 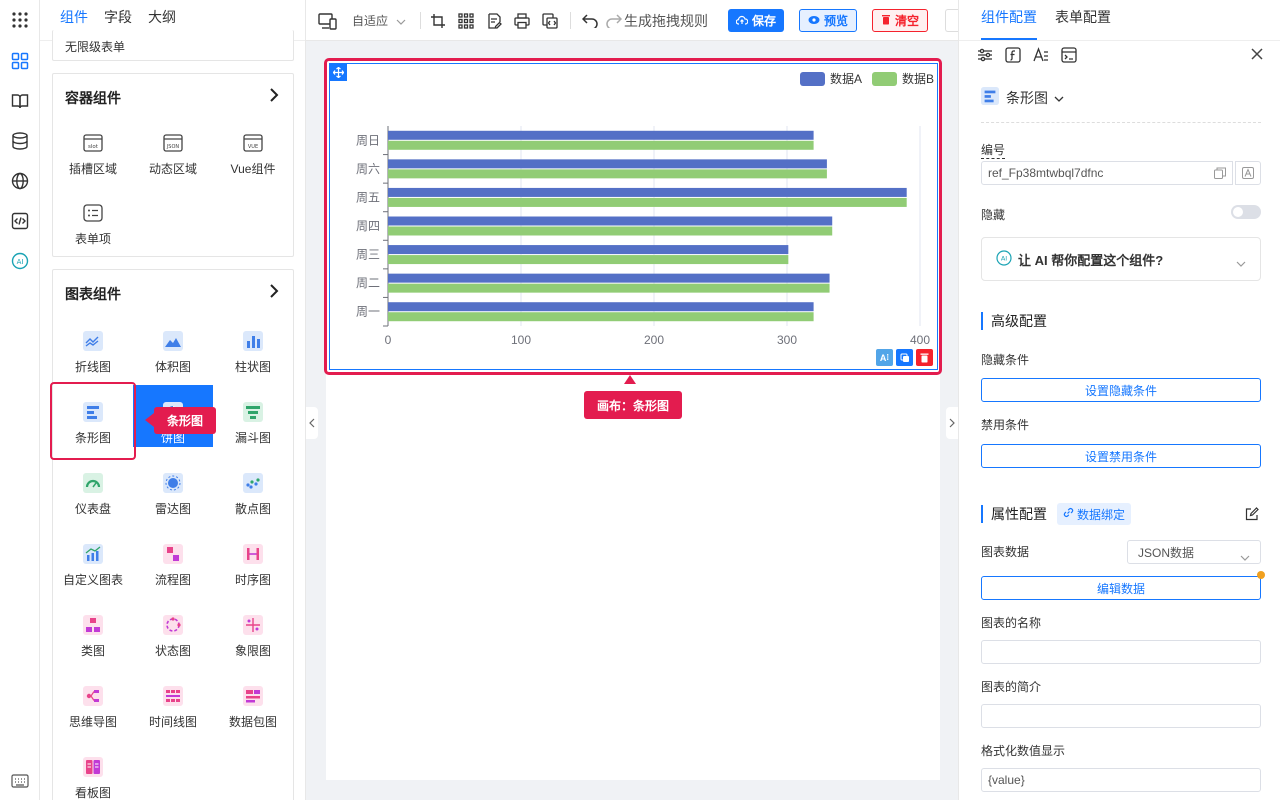 I want to click on component-item-column-chart: 柱状图, so click(x=253, y=345).